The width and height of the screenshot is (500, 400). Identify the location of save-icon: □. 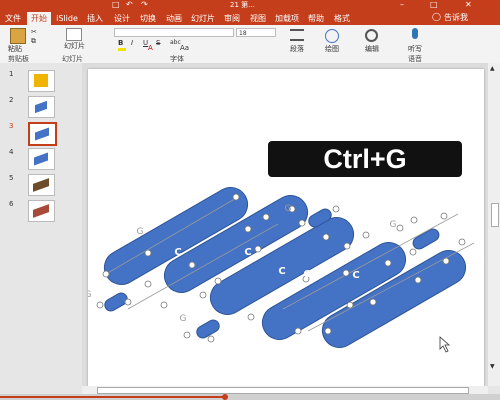
(116, 4).